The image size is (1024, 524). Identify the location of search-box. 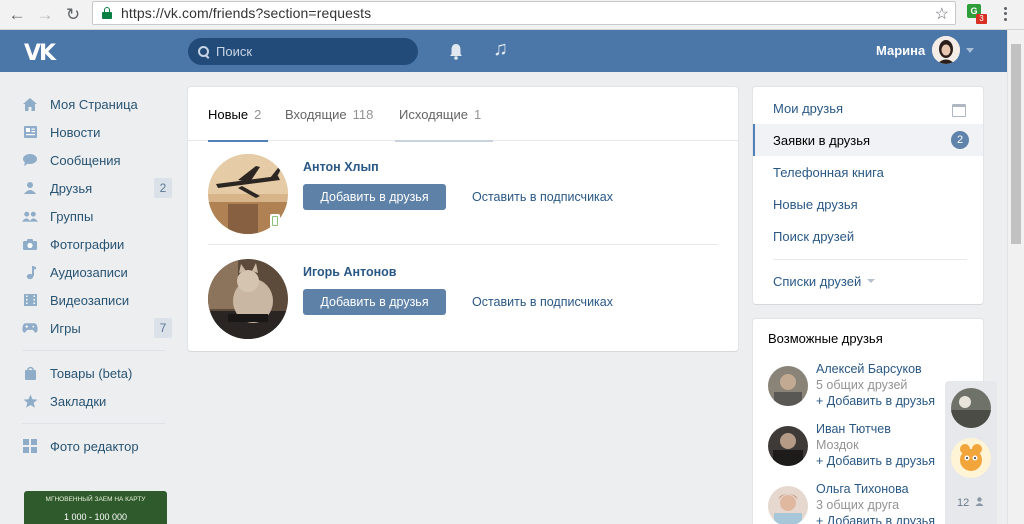
(303, 51).